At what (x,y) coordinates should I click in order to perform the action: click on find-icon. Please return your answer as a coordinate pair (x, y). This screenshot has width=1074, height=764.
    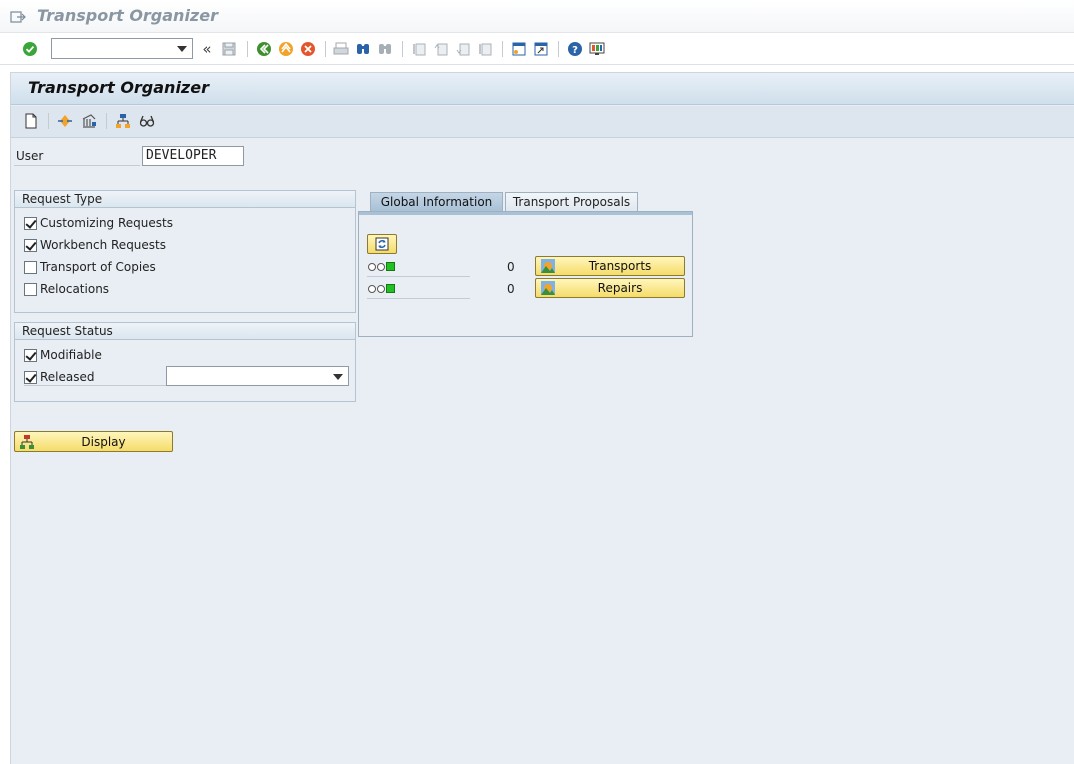
    Looking at the image, I should click on (363, 49).